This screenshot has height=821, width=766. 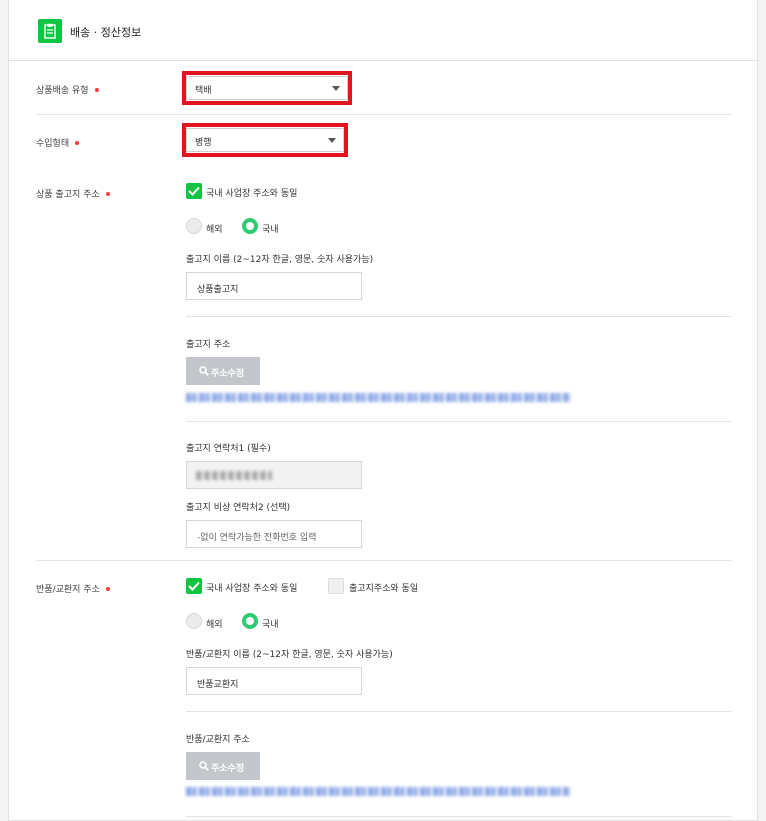 I want to click on release-contact1-input, so click(x=274, y=475).